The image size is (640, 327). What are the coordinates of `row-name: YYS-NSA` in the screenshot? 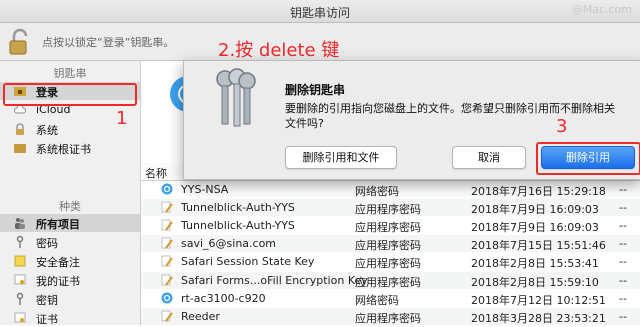 It's located at (205, 189).